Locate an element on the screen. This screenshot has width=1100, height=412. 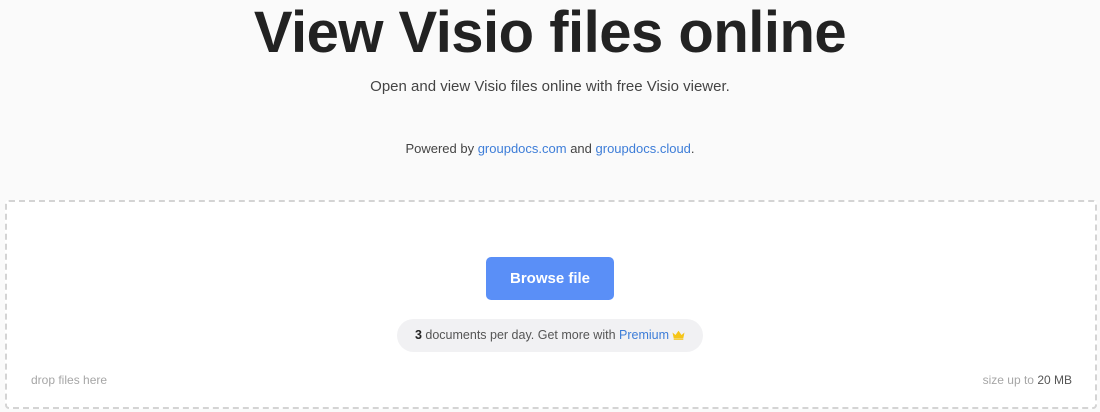
file-size-limit: size up to 20 MB is located at coordinates (1027, 380).